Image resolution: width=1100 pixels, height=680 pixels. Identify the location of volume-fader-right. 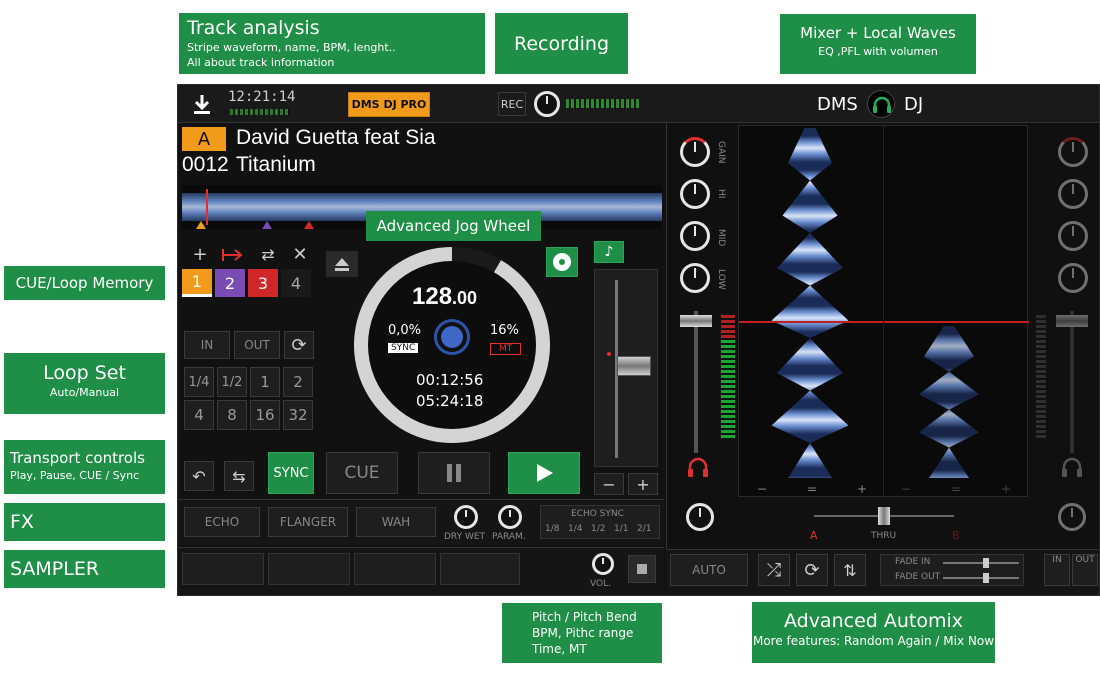
(1072, 382).